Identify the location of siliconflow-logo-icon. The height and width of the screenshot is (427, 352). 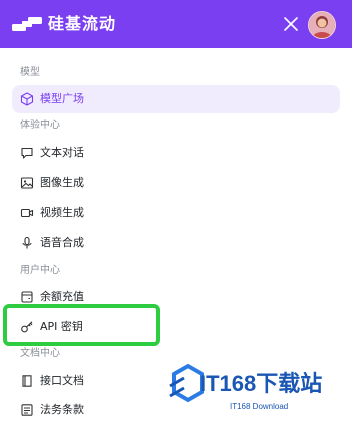
(27, 24).